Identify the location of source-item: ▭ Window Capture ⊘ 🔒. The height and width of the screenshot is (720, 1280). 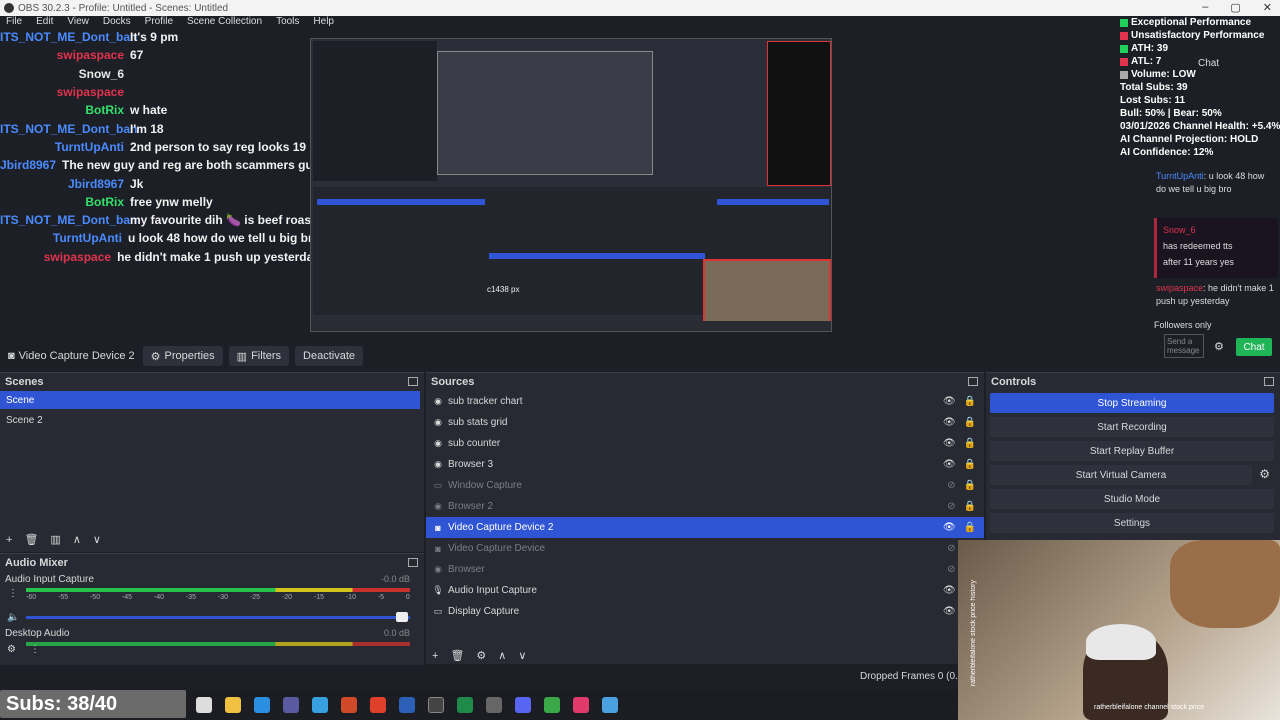
(705, 485).